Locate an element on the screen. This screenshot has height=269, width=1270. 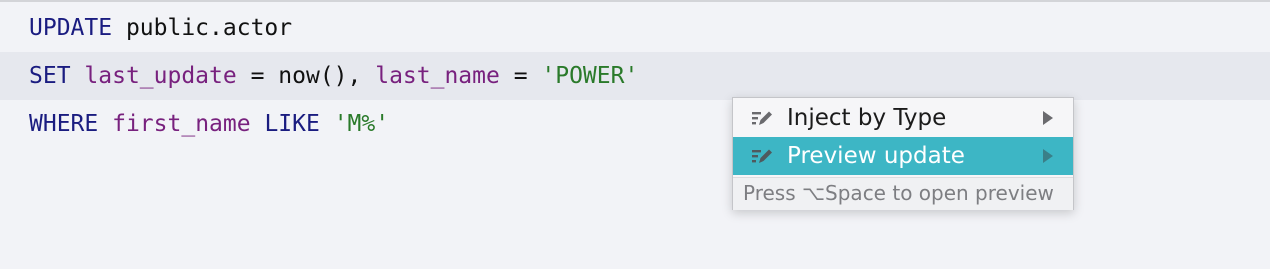
string-literal-token: 'POWER' is located at coordinates (590, 76).